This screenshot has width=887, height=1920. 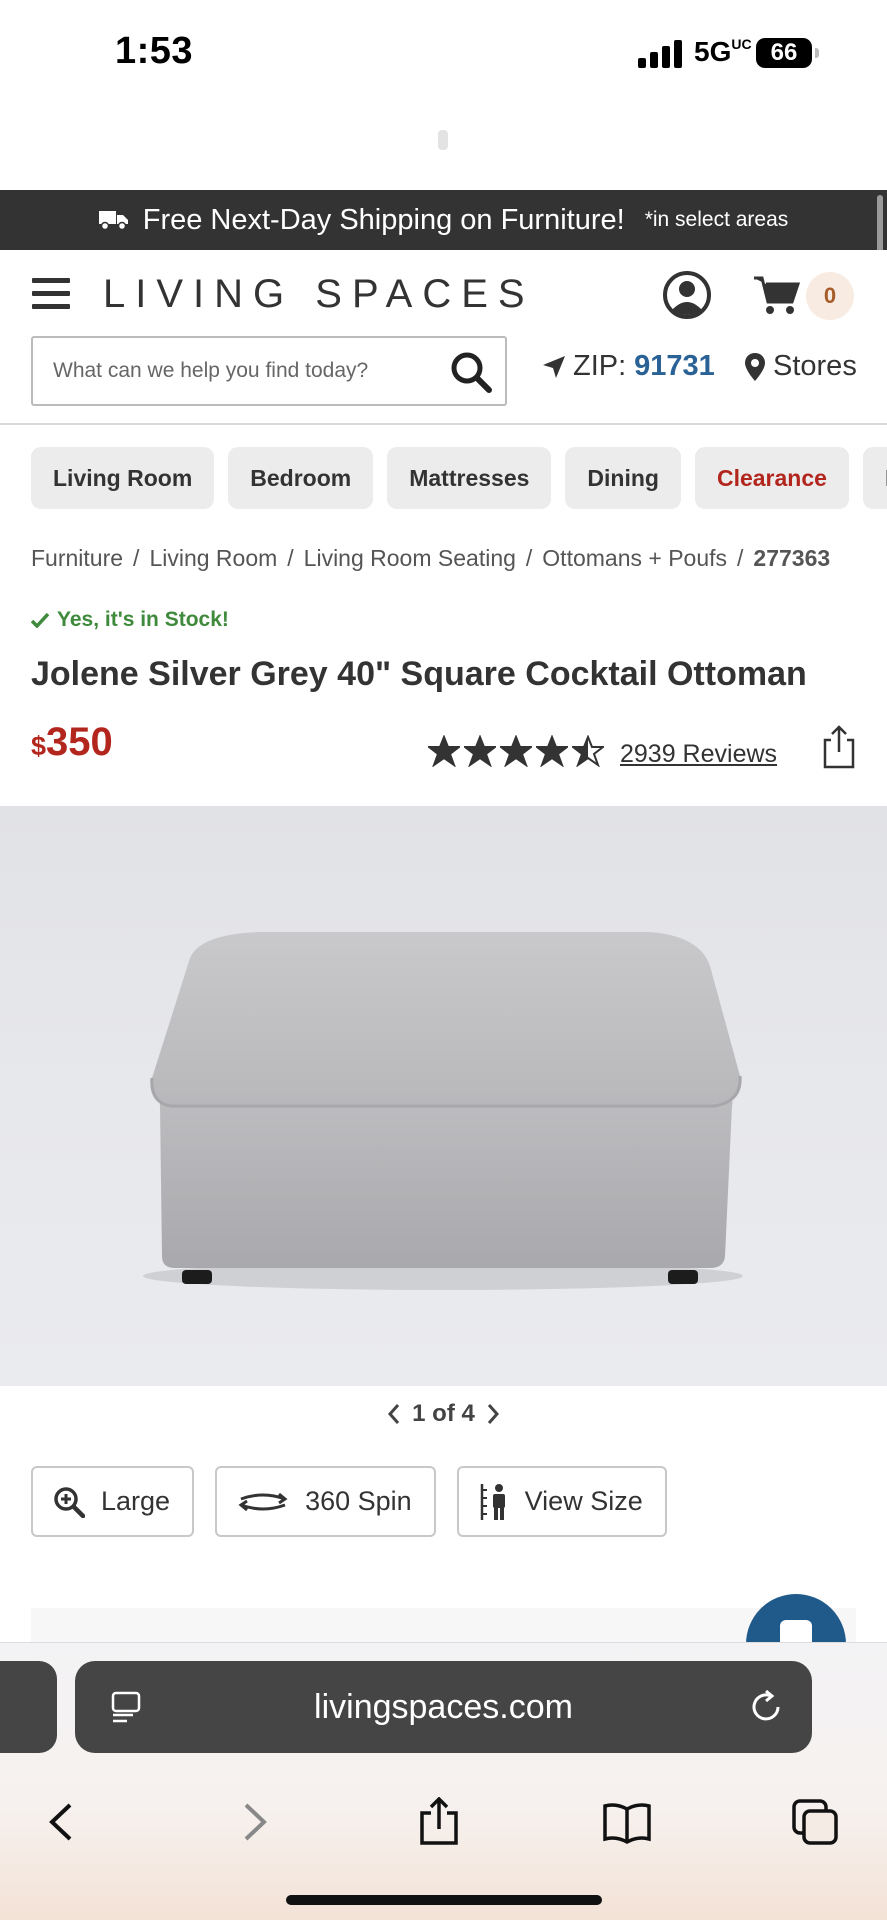 I want to click on rating-stars, so click(x=516, y=751).